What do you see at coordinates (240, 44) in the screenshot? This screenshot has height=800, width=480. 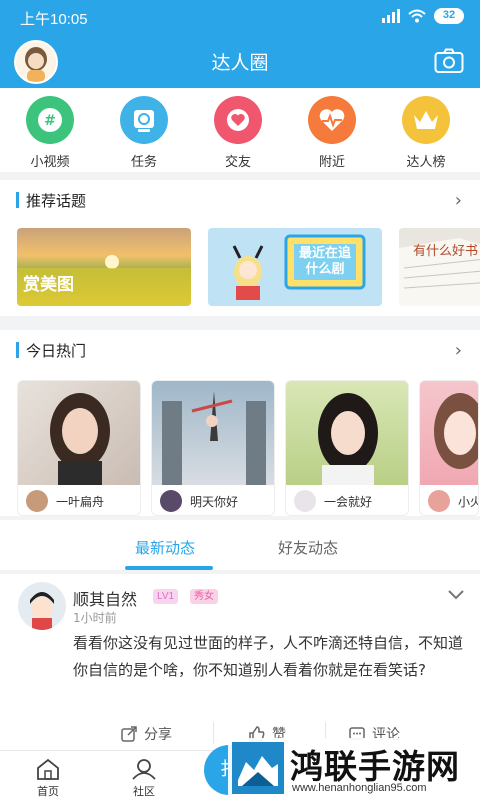 I see `top-header: 上午10:05 32 达人圈` at bounding box center [240, 44].